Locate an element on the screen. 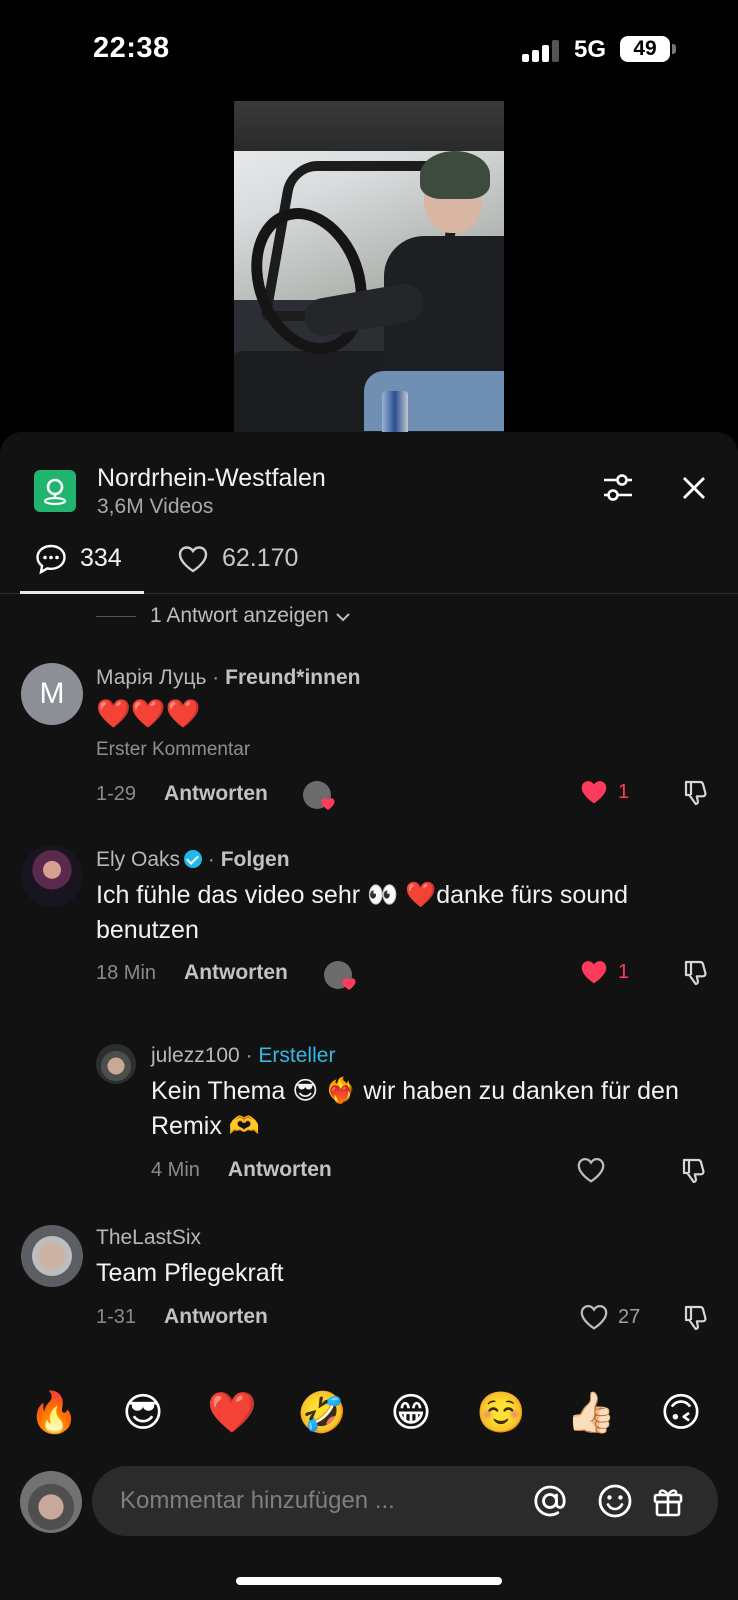  comment-author: Марія Луць is located at coordinates (151, 677).